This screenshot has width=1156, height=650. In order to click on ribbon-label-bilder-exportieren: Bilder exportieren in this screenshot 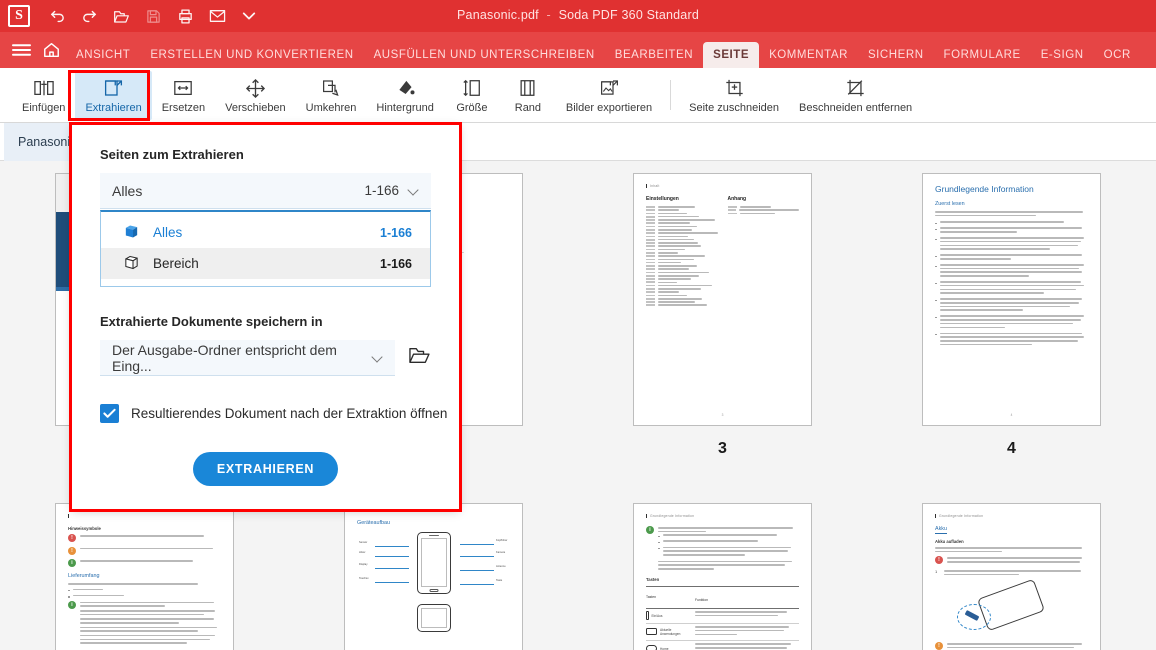, I will do `click(609, 108)`.